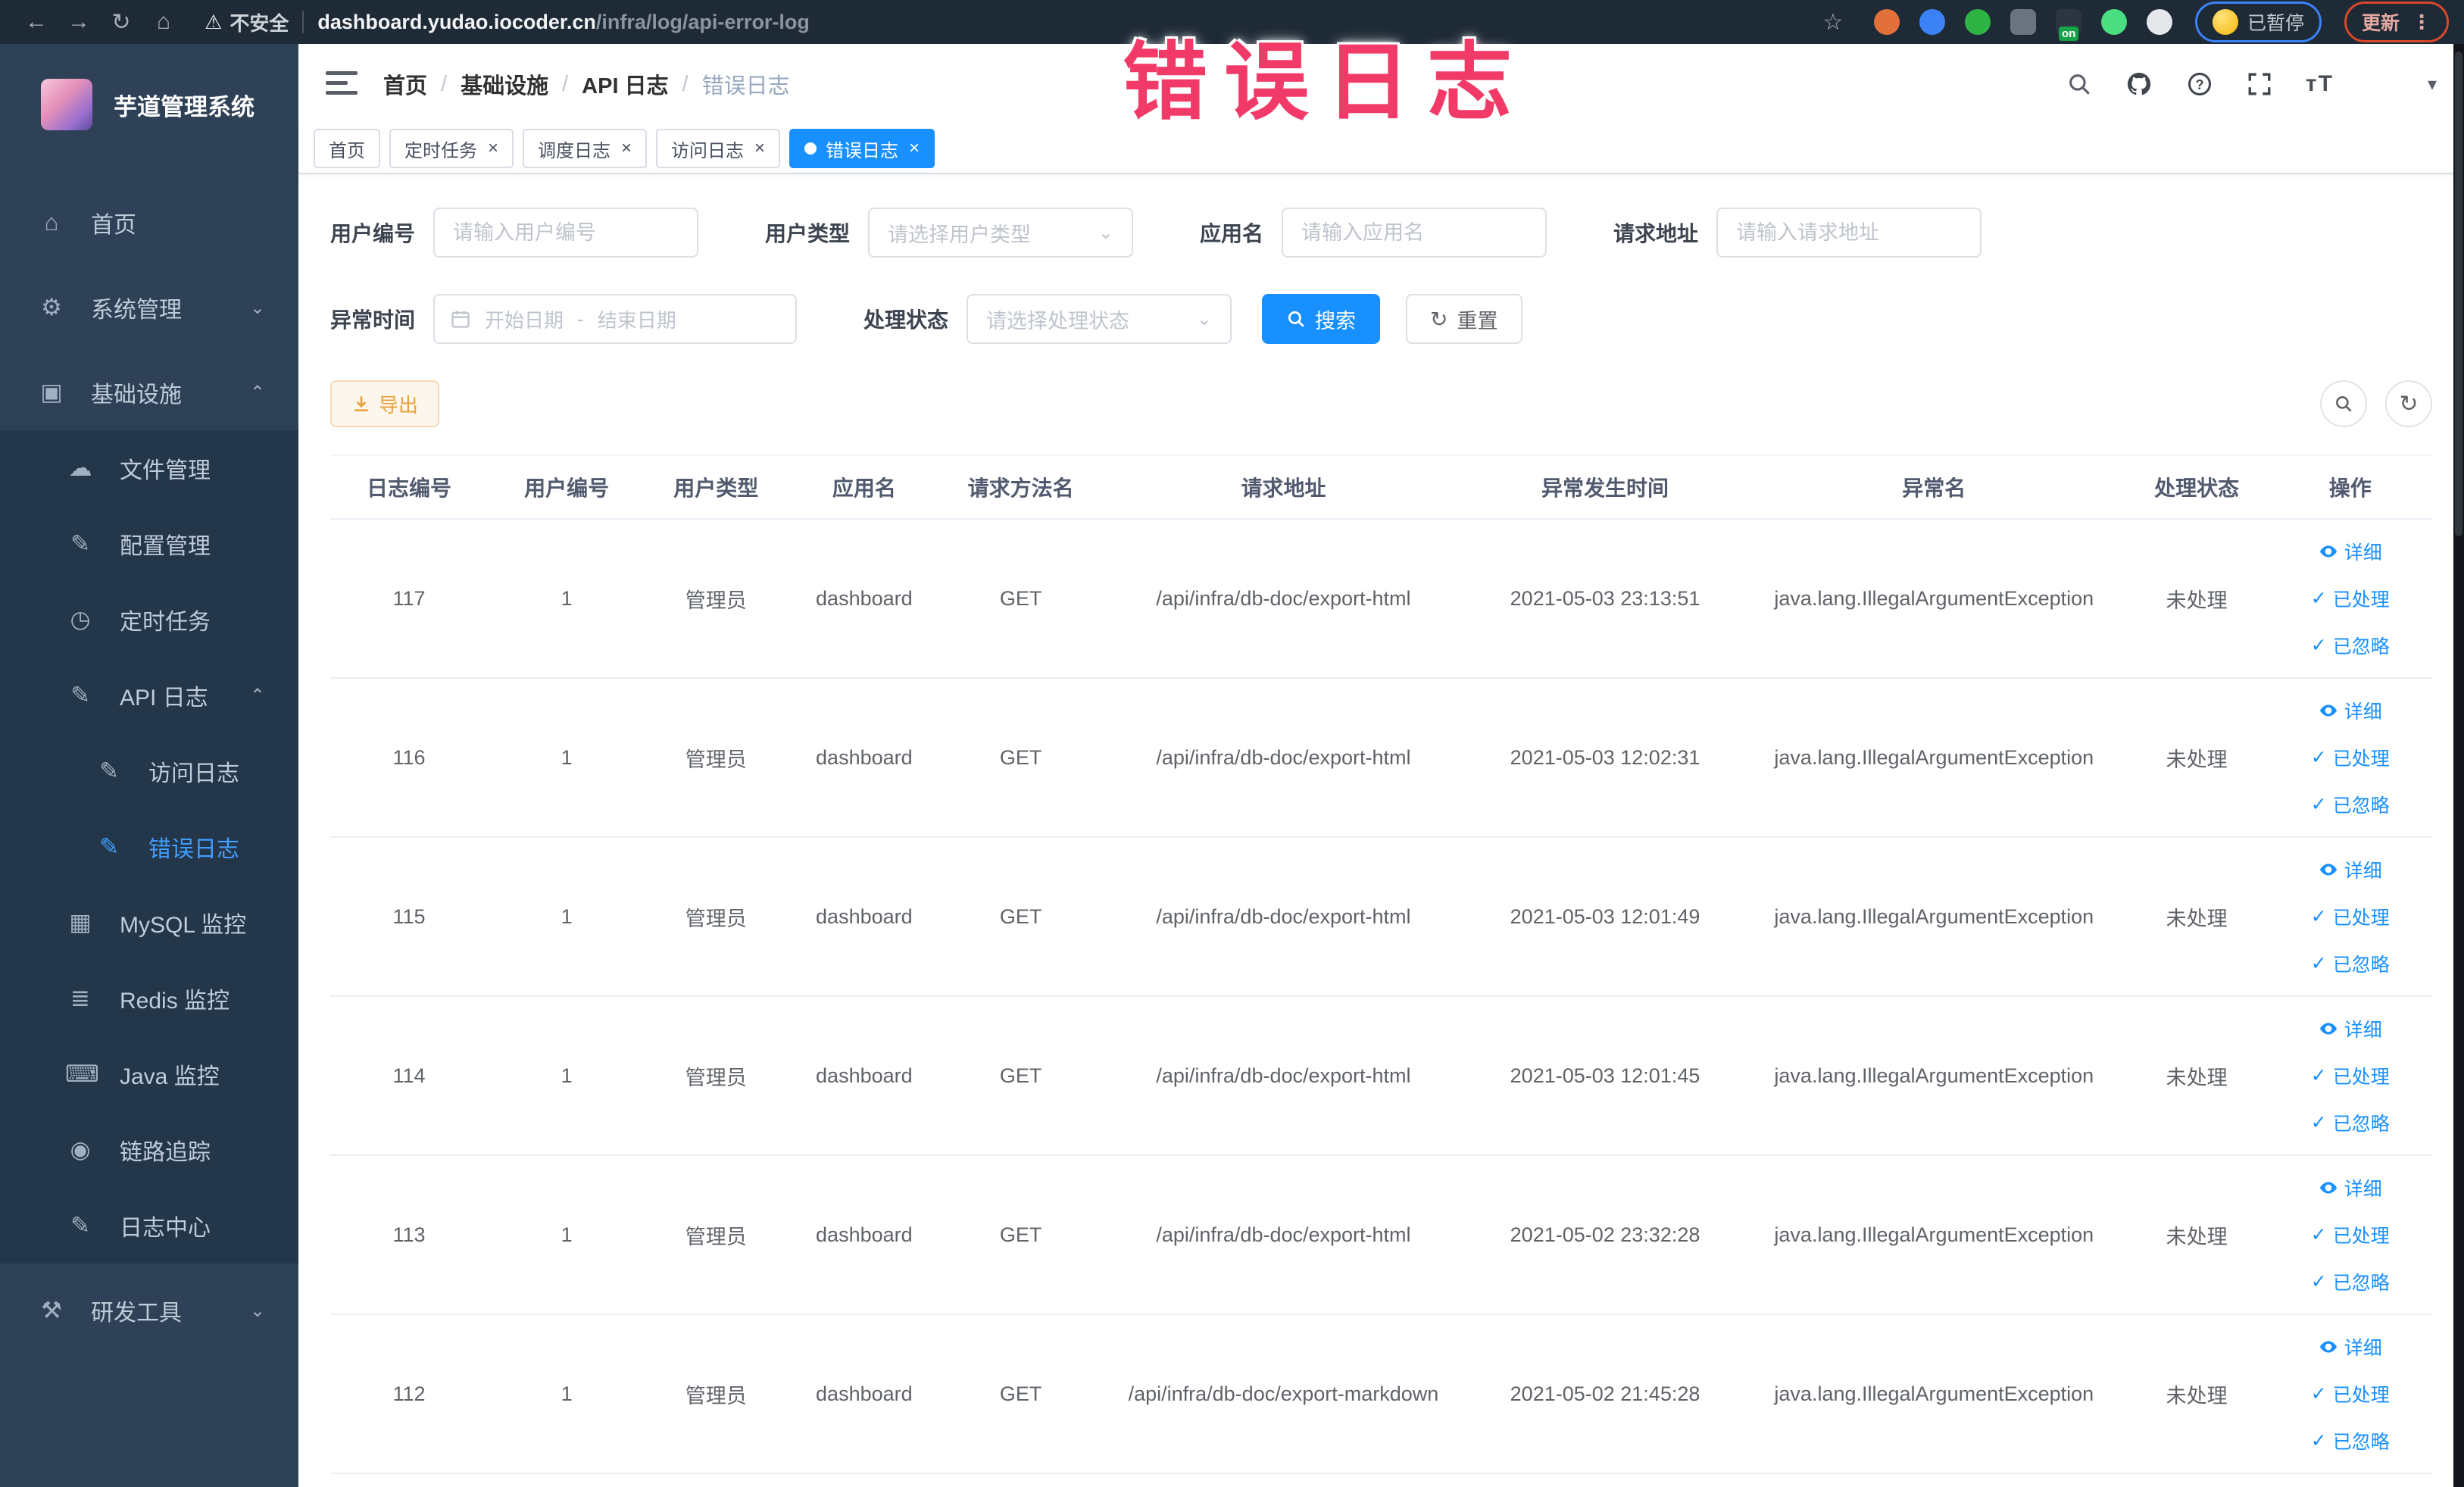 The height and width of the screenshot is (1487, 2464). Describe the element at coordinates (1849, 233) in the screenshot. I see `request-url-input` at that location.